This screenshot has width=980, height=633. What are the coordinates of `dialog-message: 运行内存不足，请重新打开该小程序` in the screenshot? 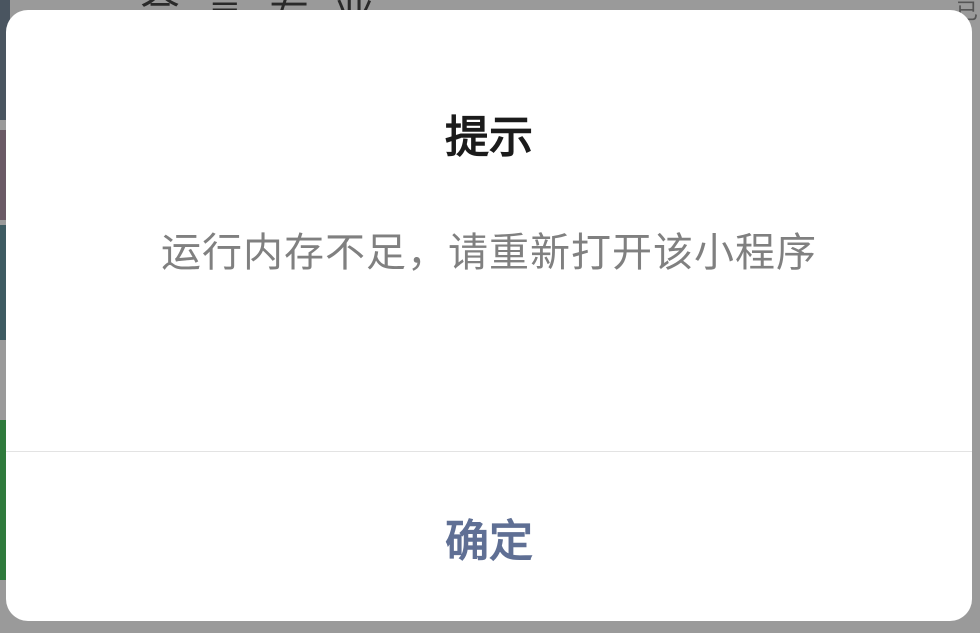 It's located at (489, 253).